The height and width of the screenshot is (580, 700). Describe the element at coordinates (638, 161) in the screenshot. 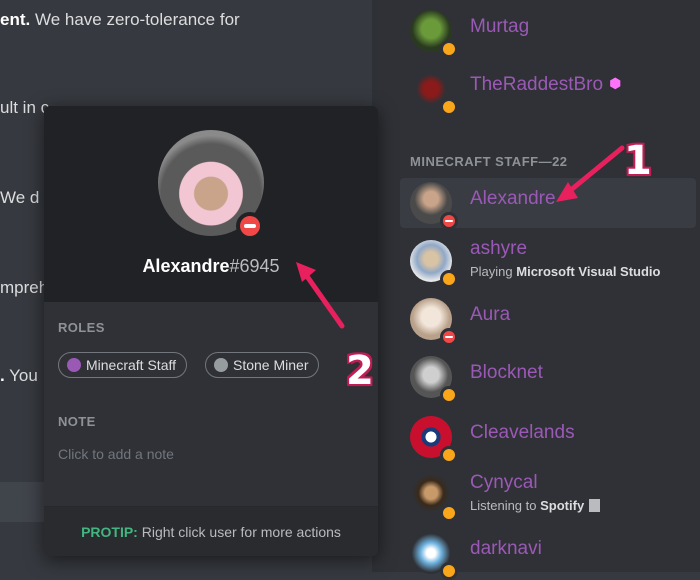

I see `annotation-number-1: 1` at that location.